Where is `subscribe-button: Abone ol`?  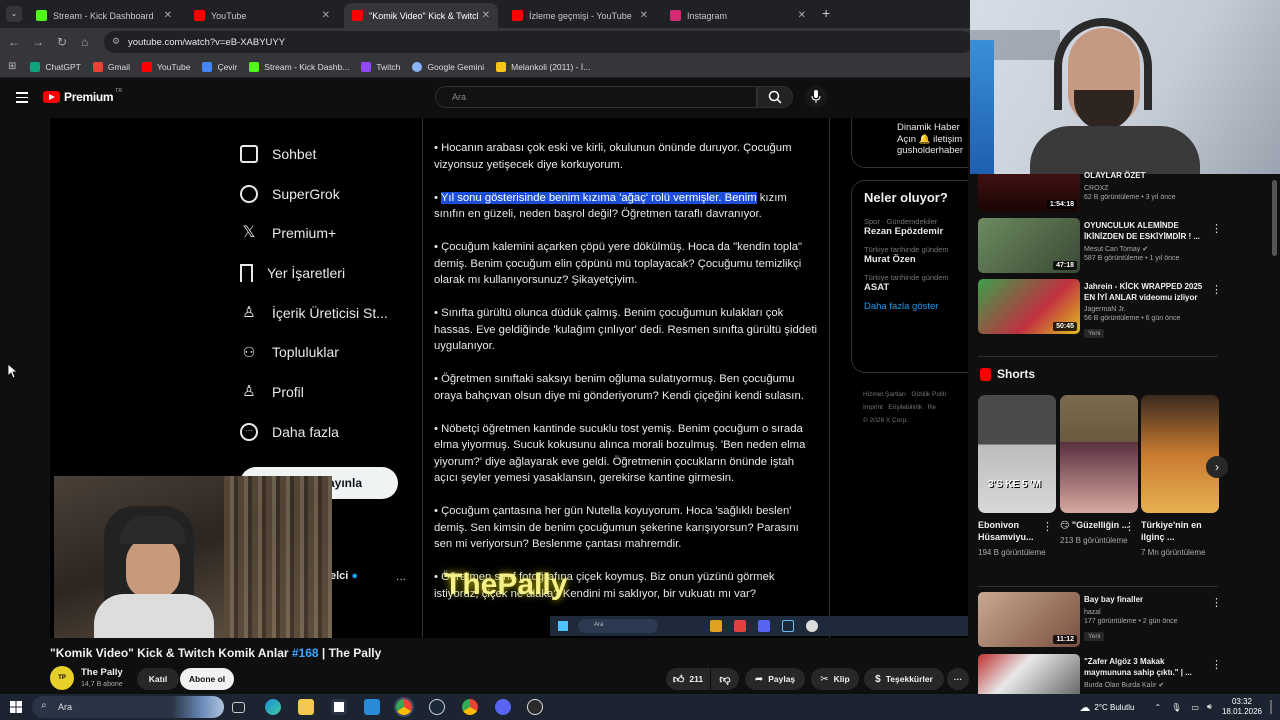 subscribe-button: Abone ol is located at coordinates (207, 679).